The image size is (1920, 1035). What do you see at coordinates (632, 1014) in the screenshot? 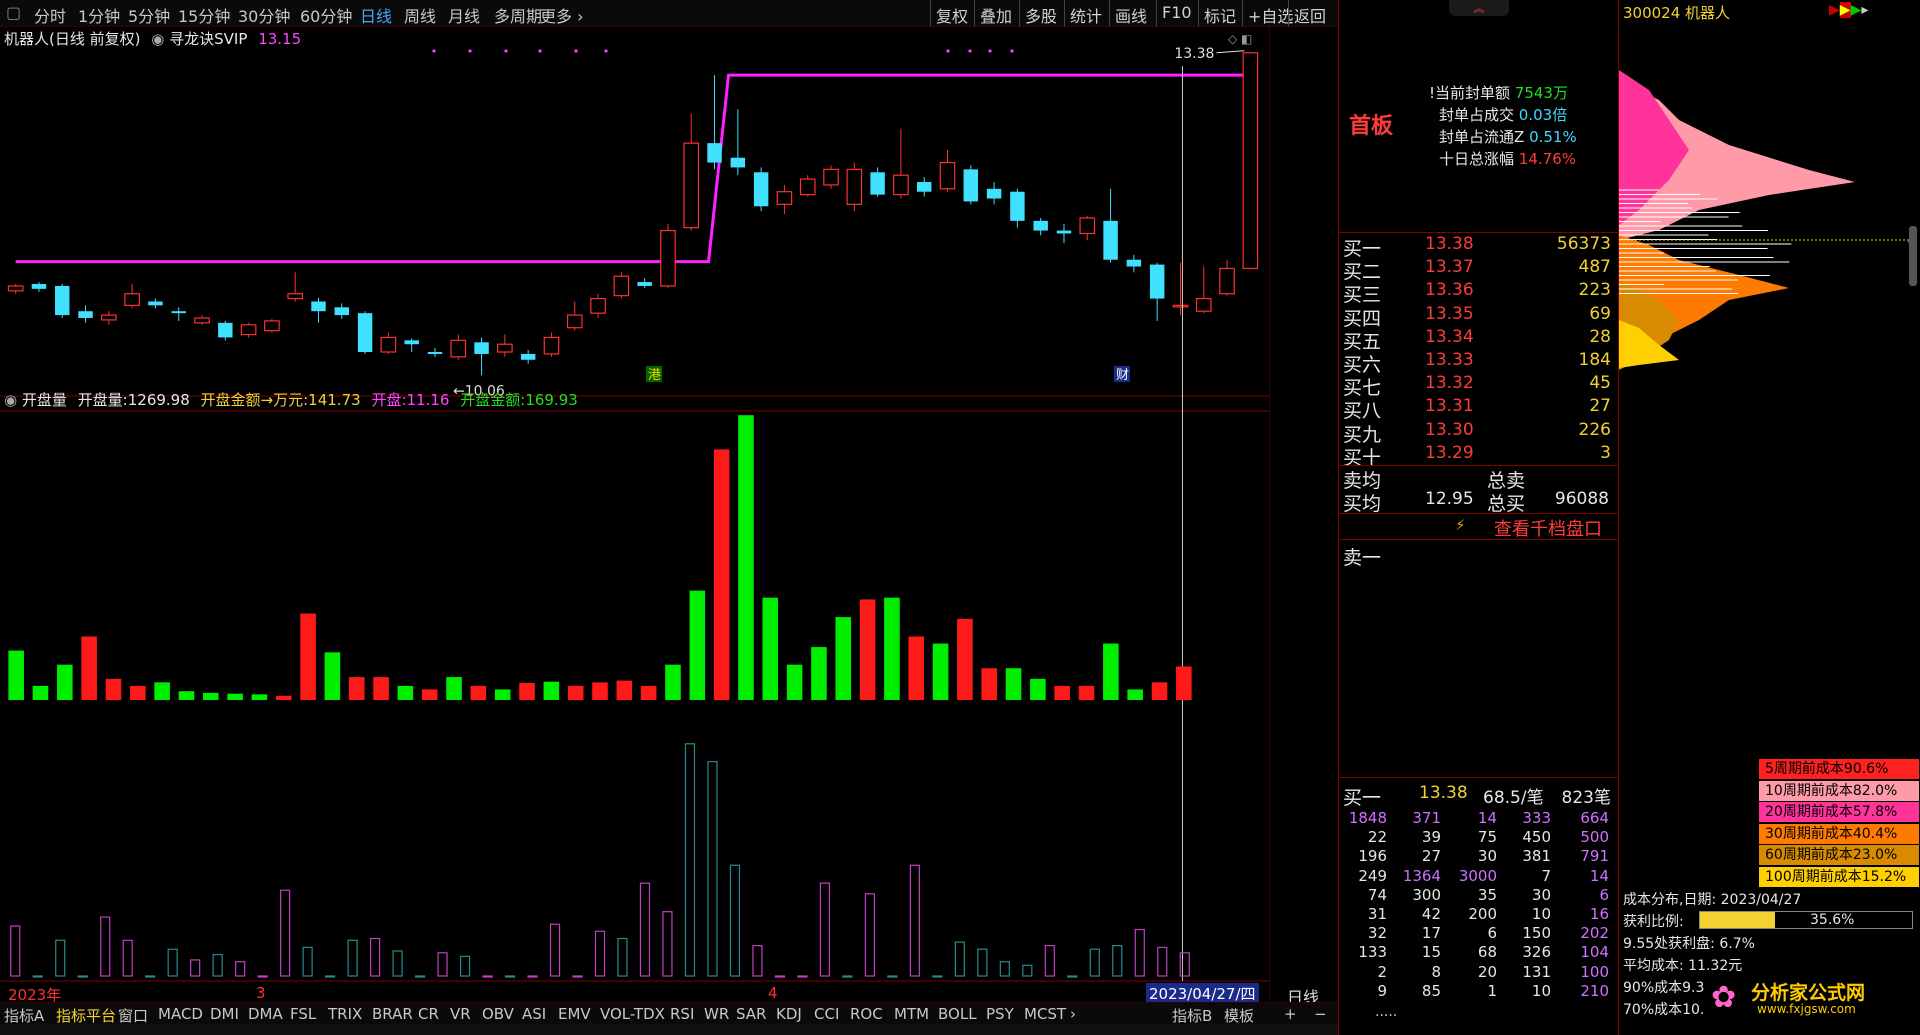
I see `indicator-tab: VOL-TDX` at bounding box center [632, 1014].